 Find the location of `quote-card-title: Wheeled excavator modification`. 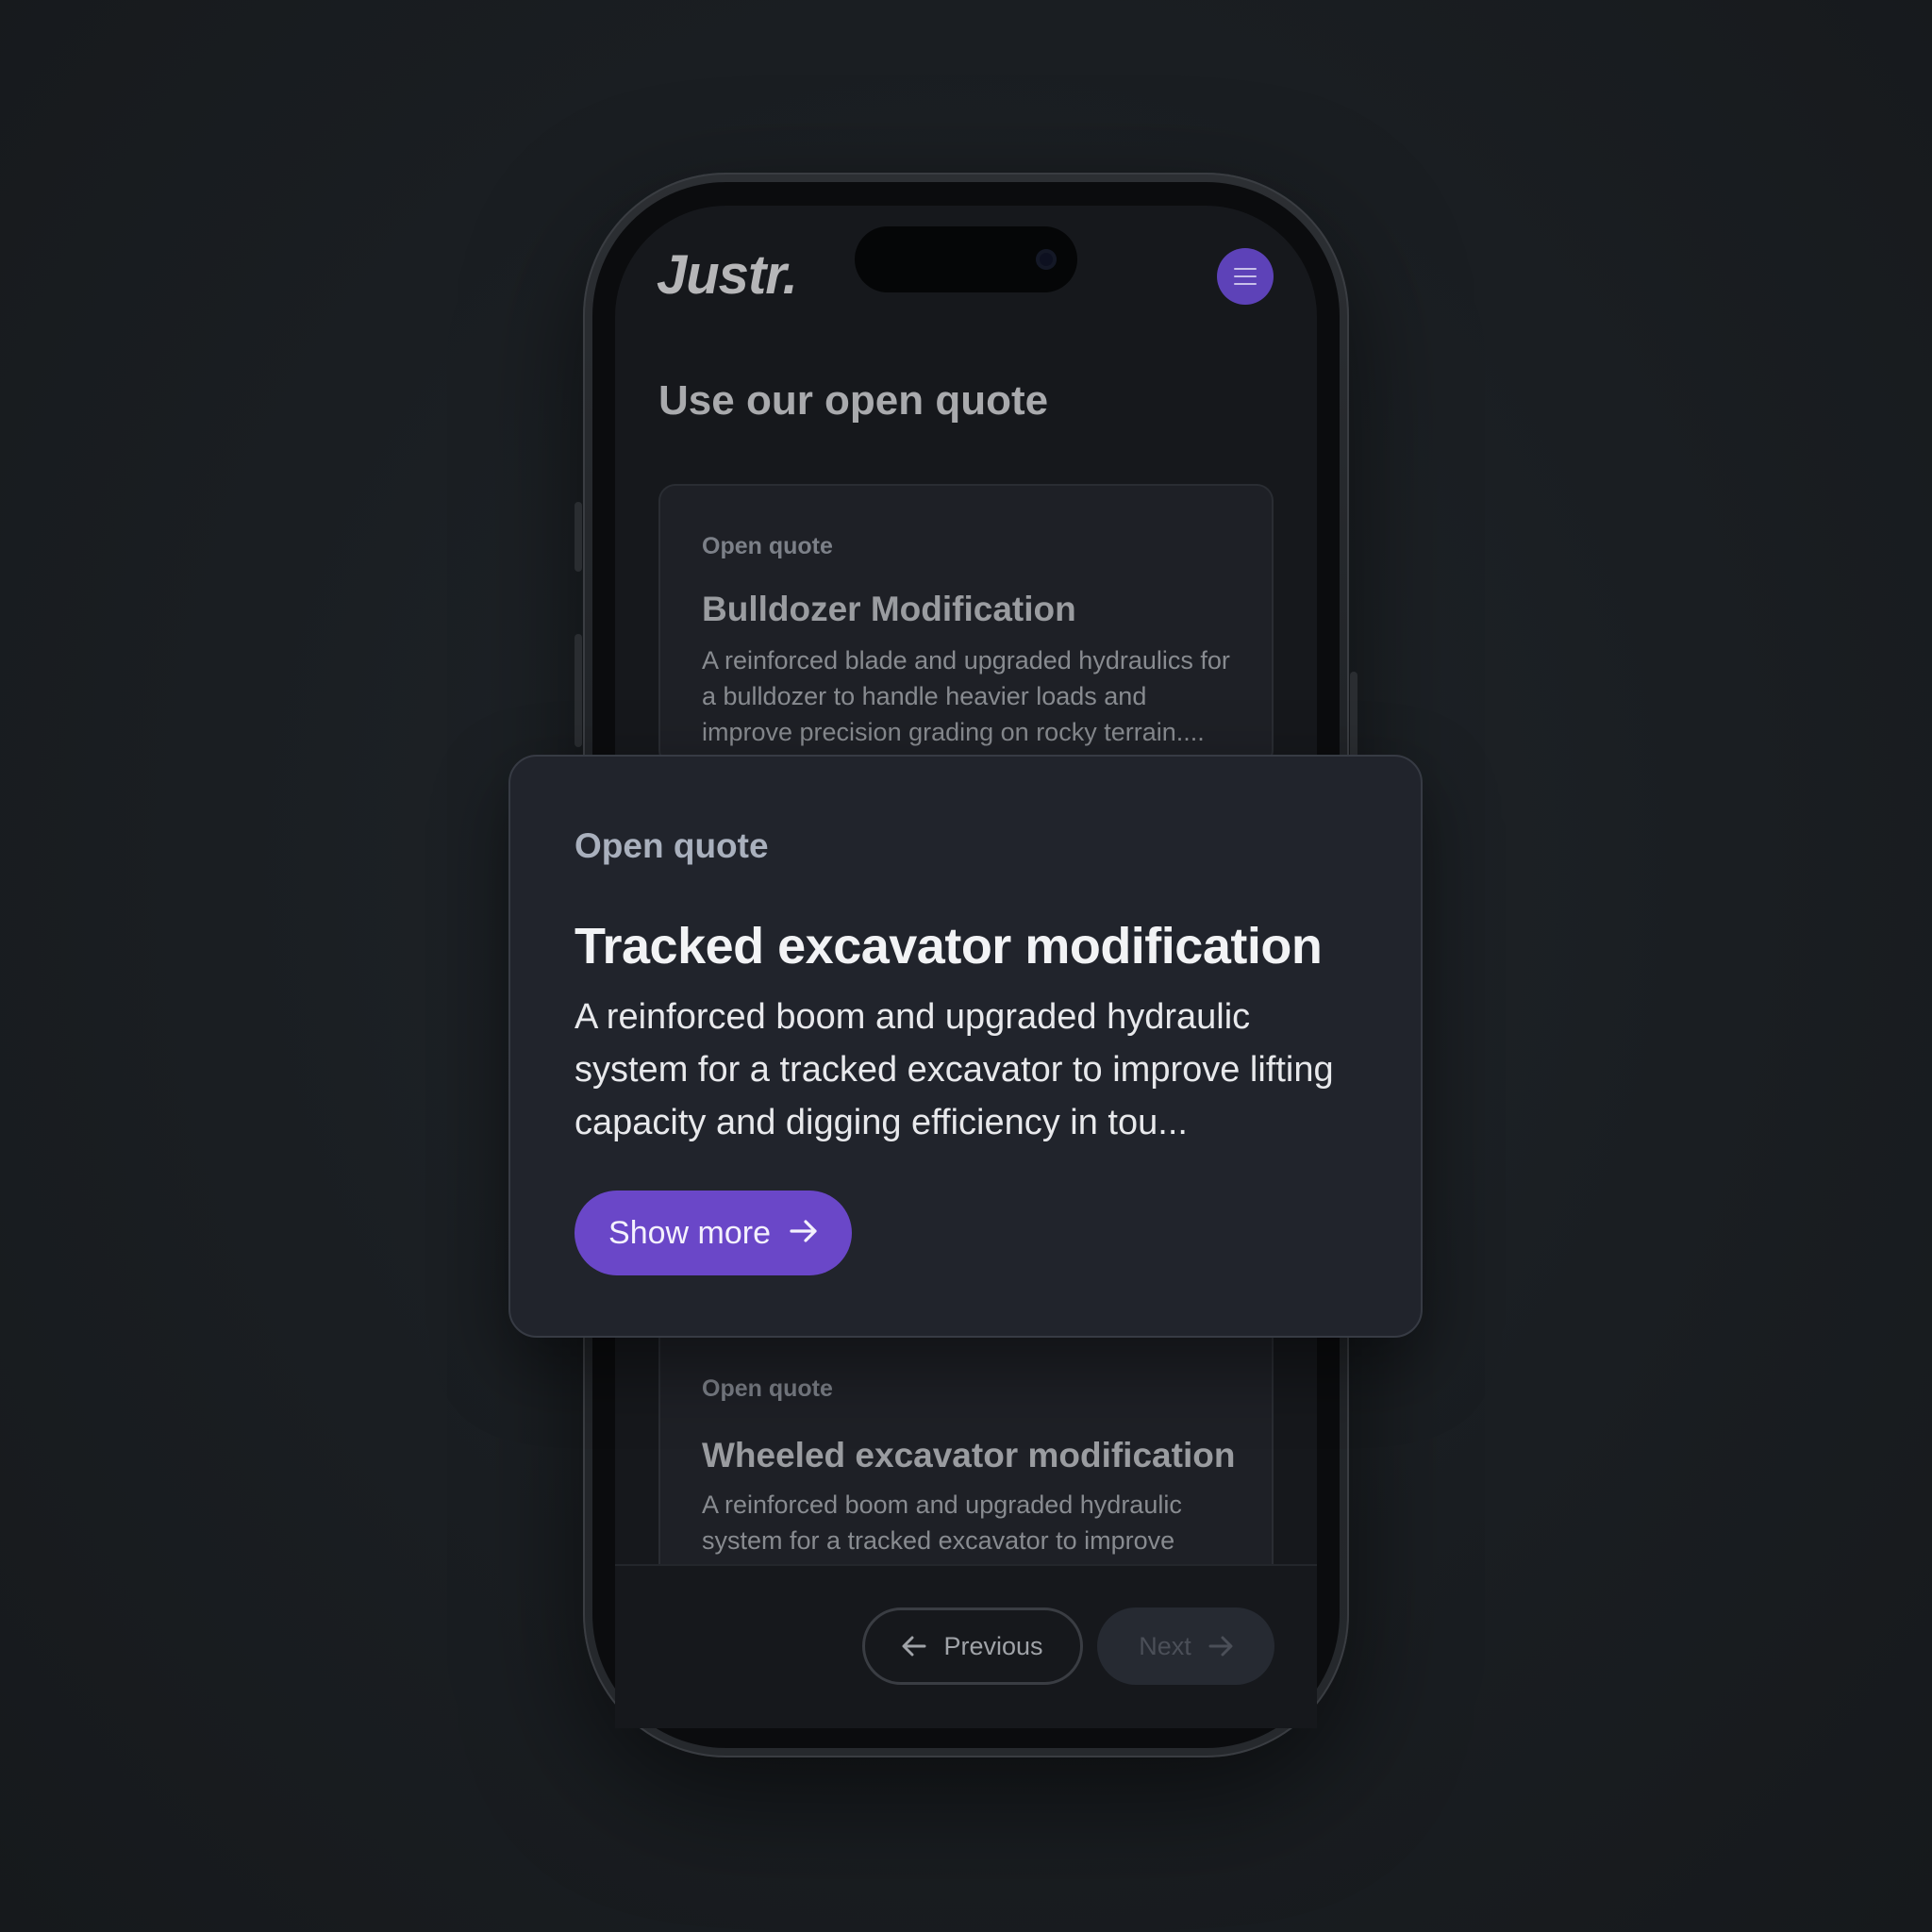

quote-card-title: Wheeled excavator modification is located at coordinates (969, 1455).